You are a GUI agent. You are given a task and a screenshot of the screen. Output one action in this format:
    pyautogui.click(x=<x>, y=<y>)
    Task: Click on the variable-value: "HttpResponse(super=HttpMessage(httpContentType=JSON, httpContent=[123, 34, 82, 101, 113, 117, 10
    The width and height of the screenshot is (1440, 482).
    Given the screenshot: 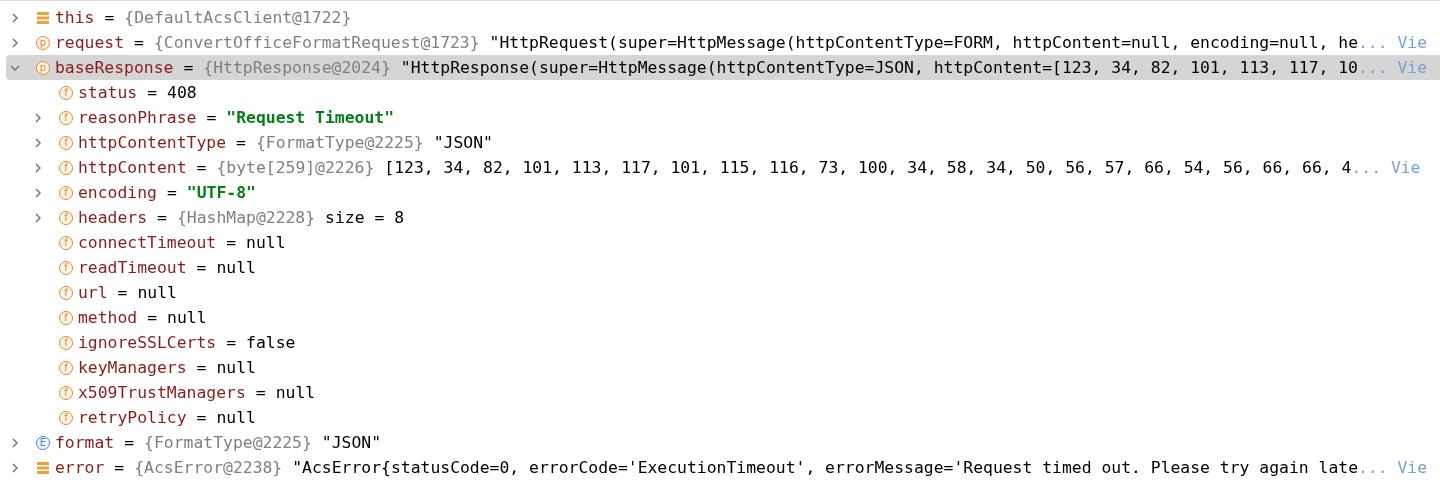 What is the action you would take?
    pyautogui.click(x=879, y=67)
    